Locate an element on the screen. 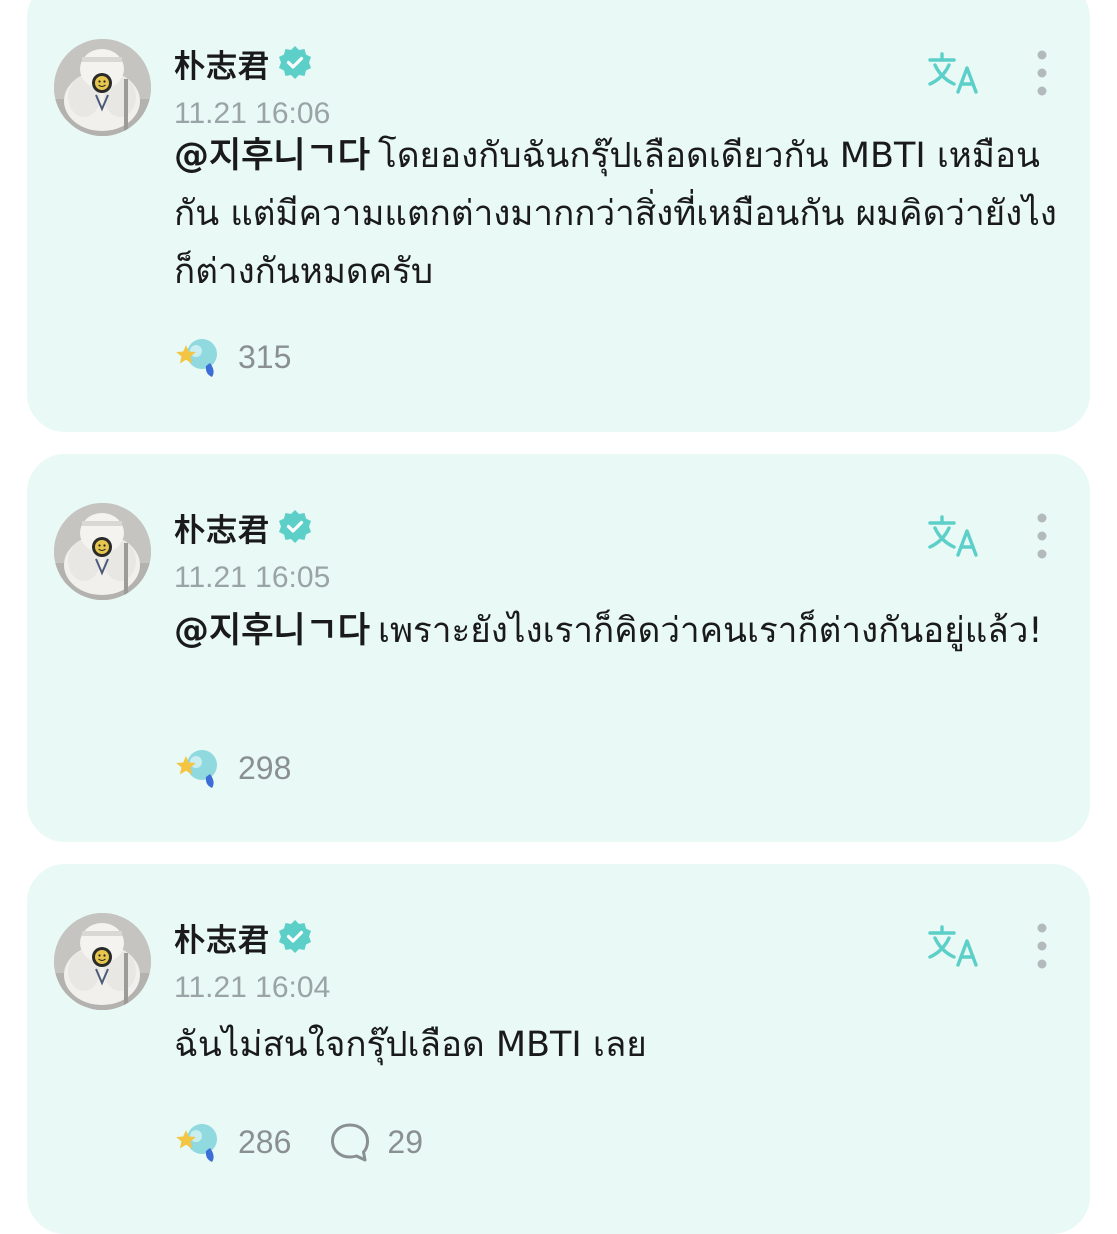 The height and width of the screenshot is (1234, 1117). reaction-bar: 298 is located at coordinates (232, 768).